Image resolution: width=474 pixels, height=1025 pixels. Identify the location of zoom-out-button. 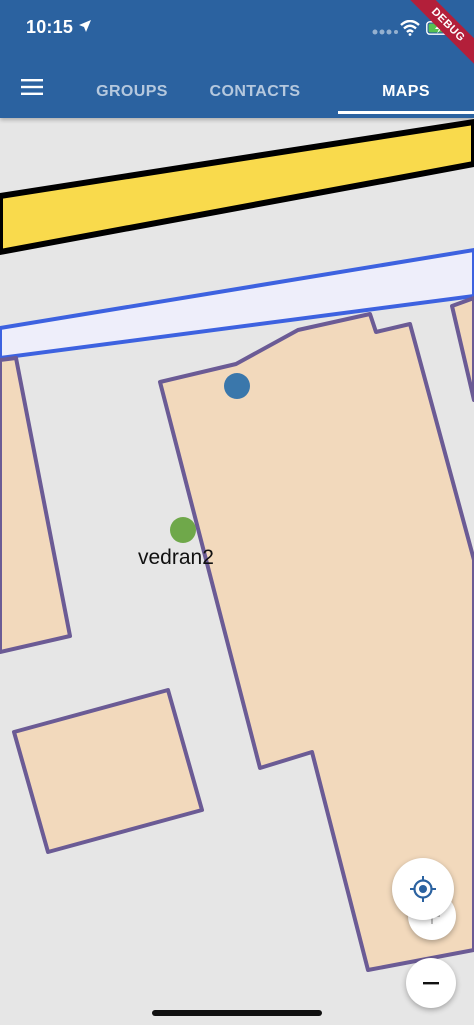
(431, 983).